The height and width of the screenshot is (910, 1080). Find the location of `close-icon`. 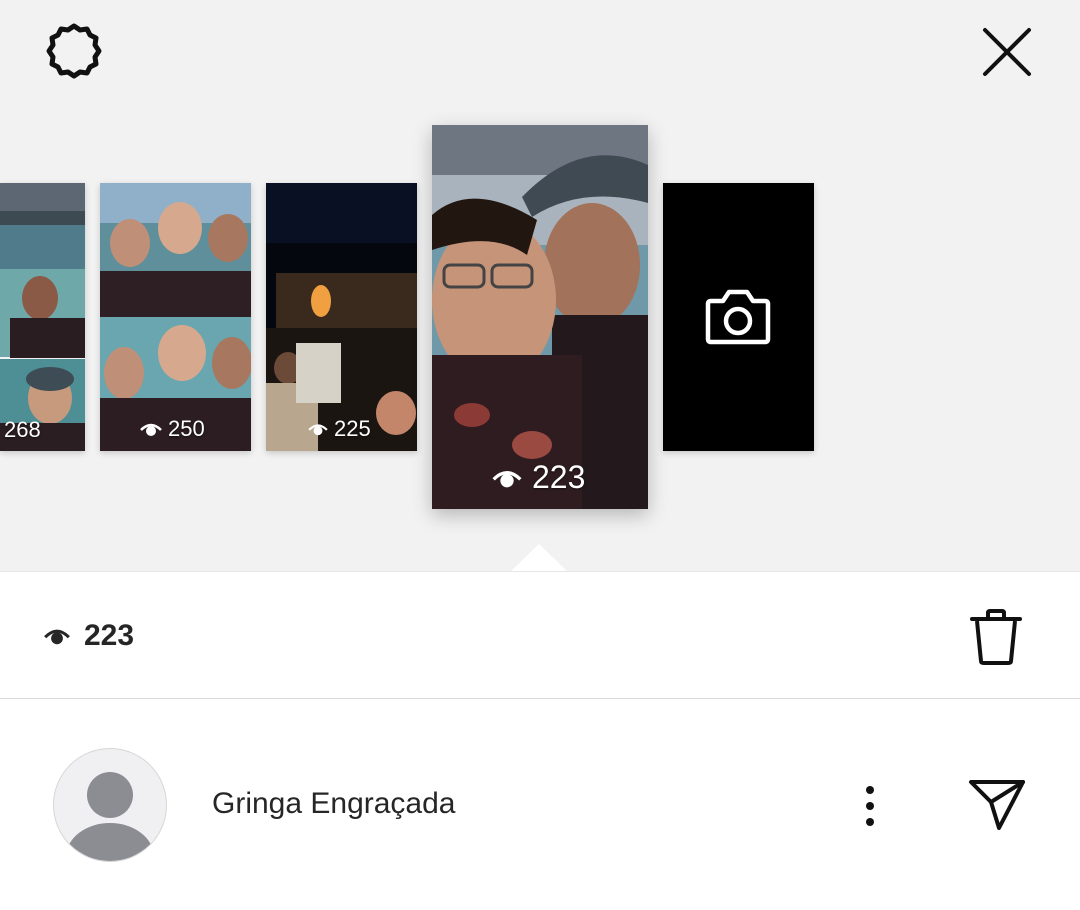

close-icon is located at coordinates (1007, 52).